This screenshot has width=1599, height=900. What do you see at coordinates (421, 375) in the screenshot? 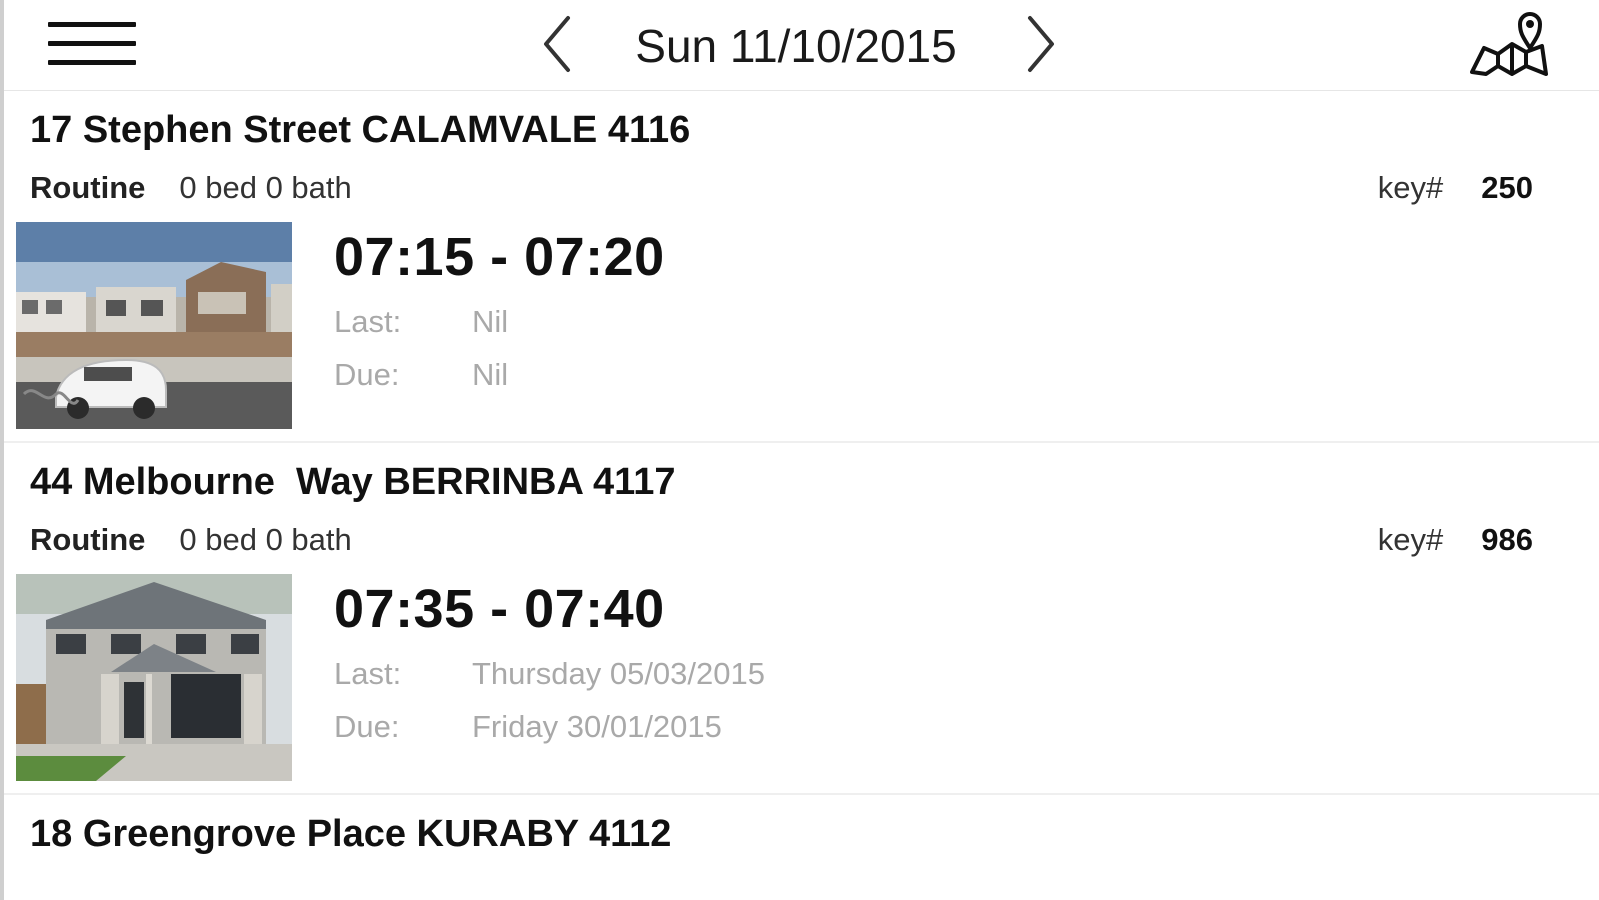
I see `due-inspection: Due: Nil` at bounding box center [421, 375].